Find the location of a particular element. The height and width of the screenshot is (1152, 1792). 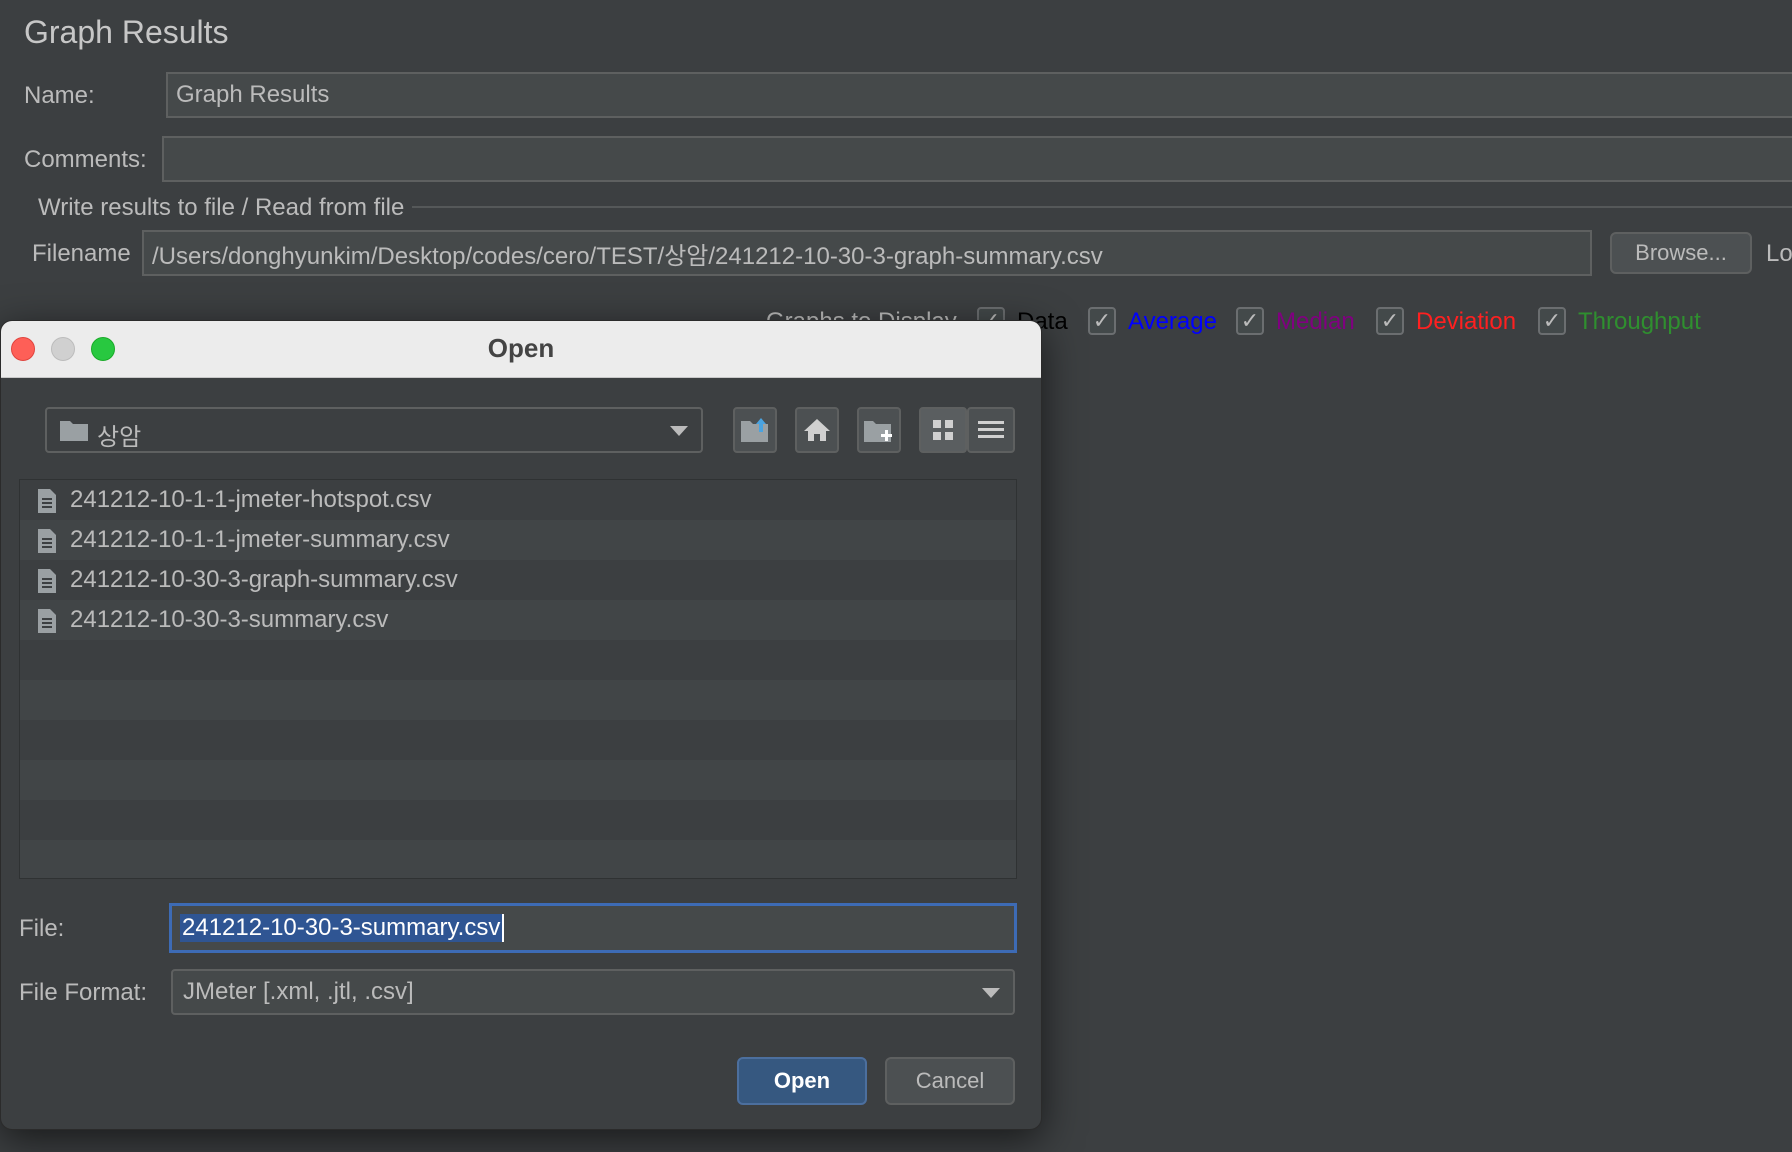

open-button-label: Open is located at coordinates (802, 1080).